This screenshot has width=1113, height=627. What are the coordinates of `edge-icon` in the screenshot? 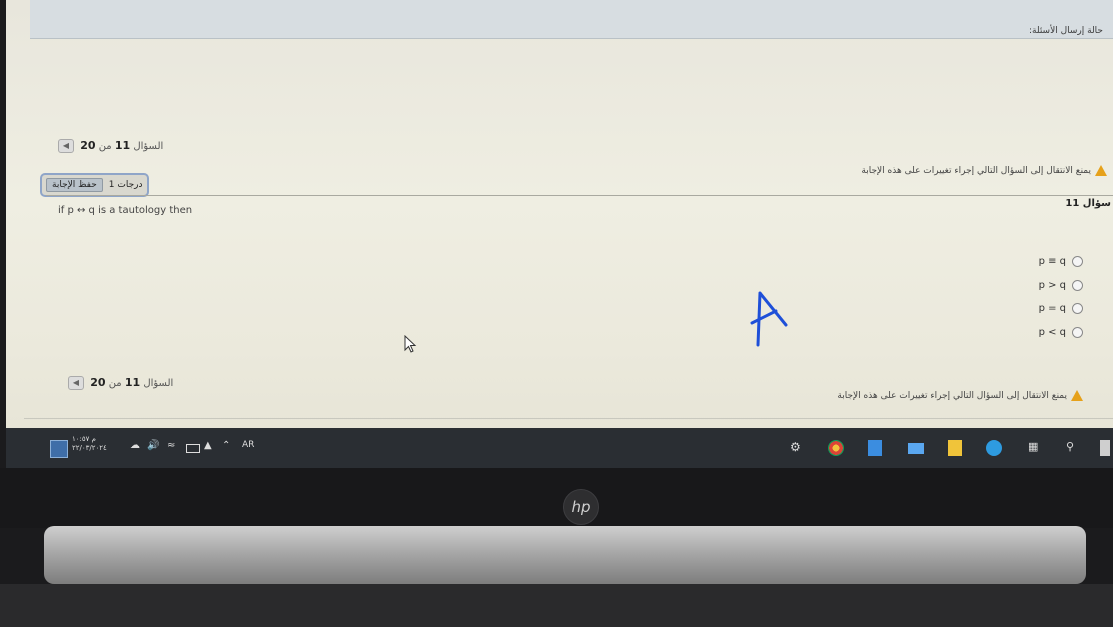 It's located at (994, 448).